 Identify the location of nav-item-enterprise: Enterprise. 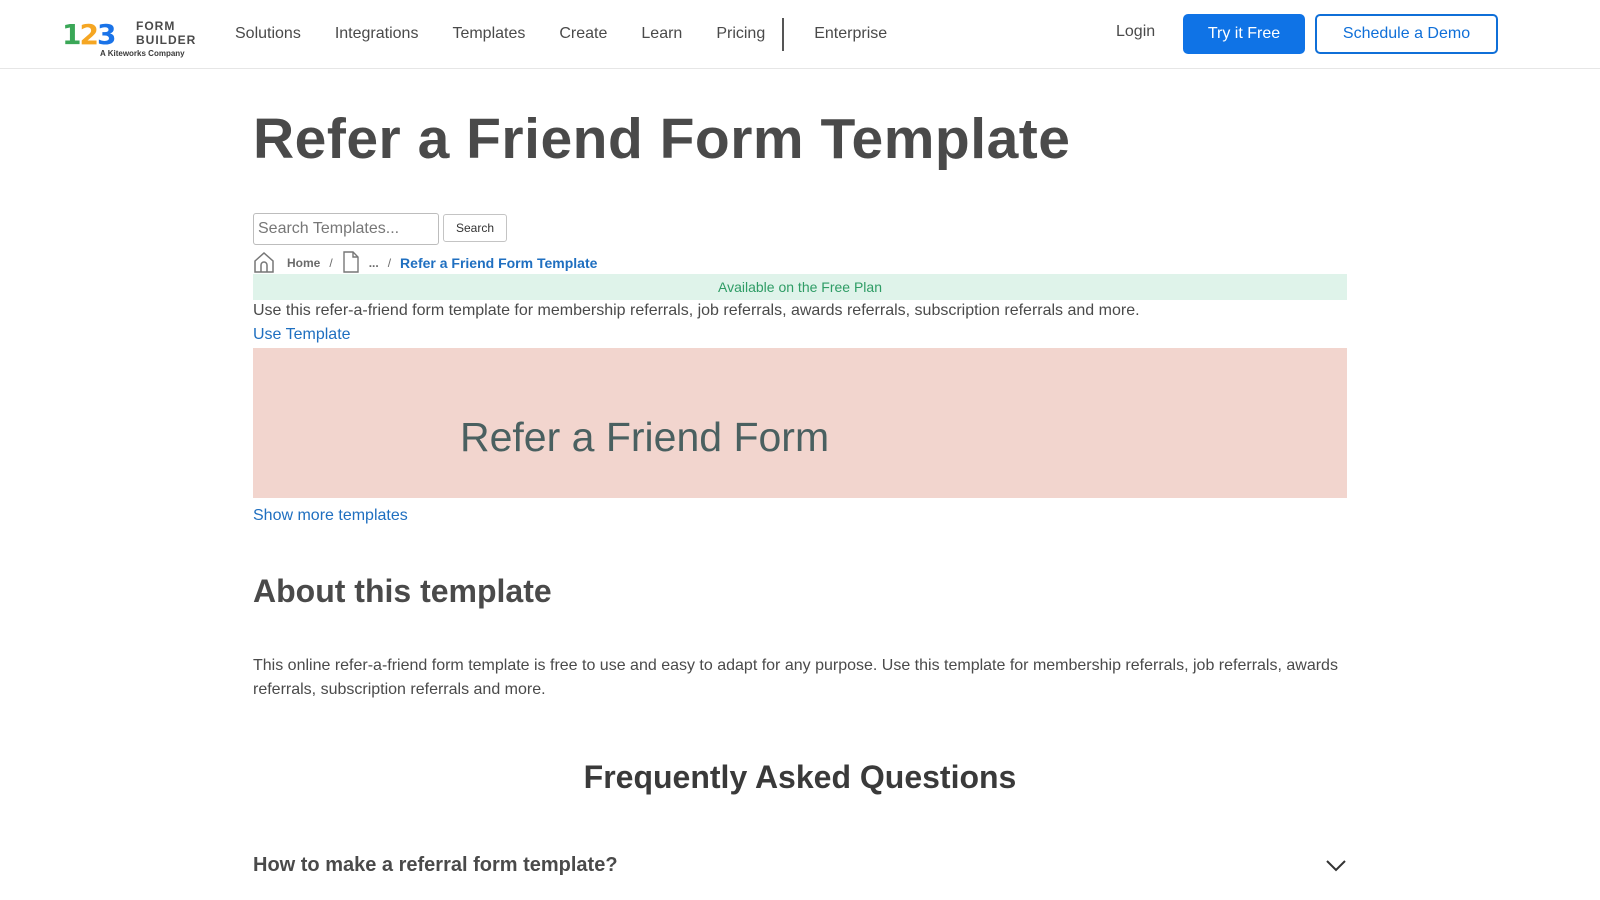
(850, 34).